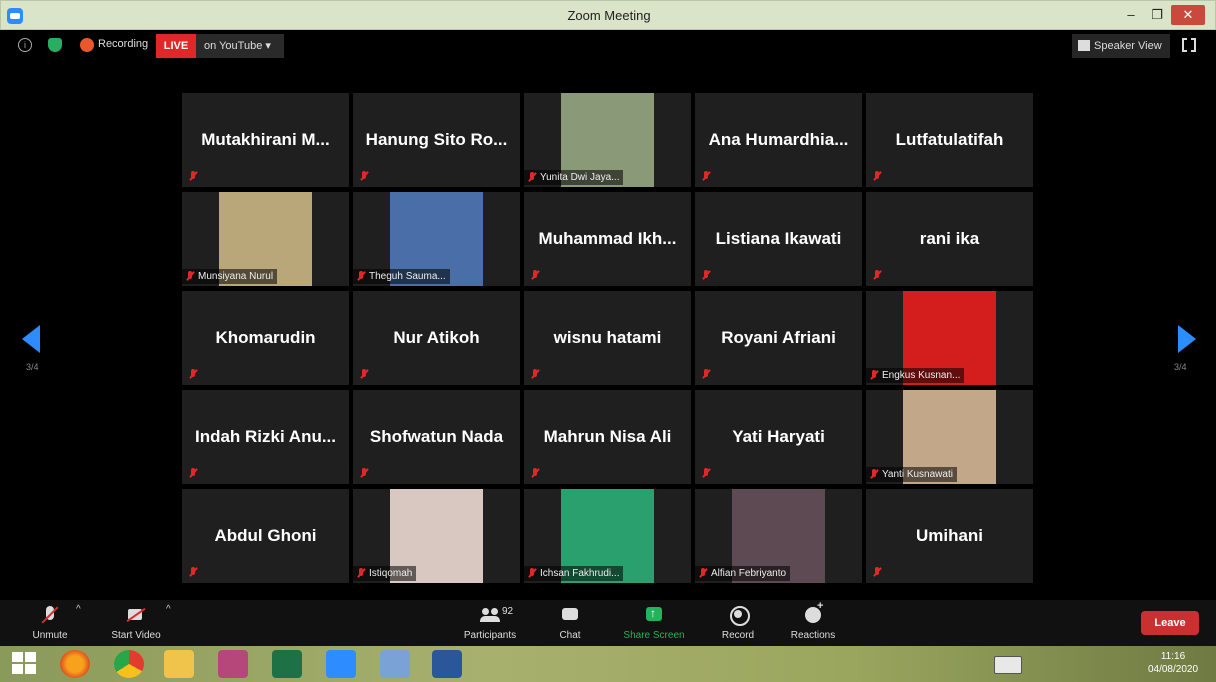  What do you see at coordinates (136, 615) in the screenshot?
I see `video-off-icon` at bounding box center [136, 615].